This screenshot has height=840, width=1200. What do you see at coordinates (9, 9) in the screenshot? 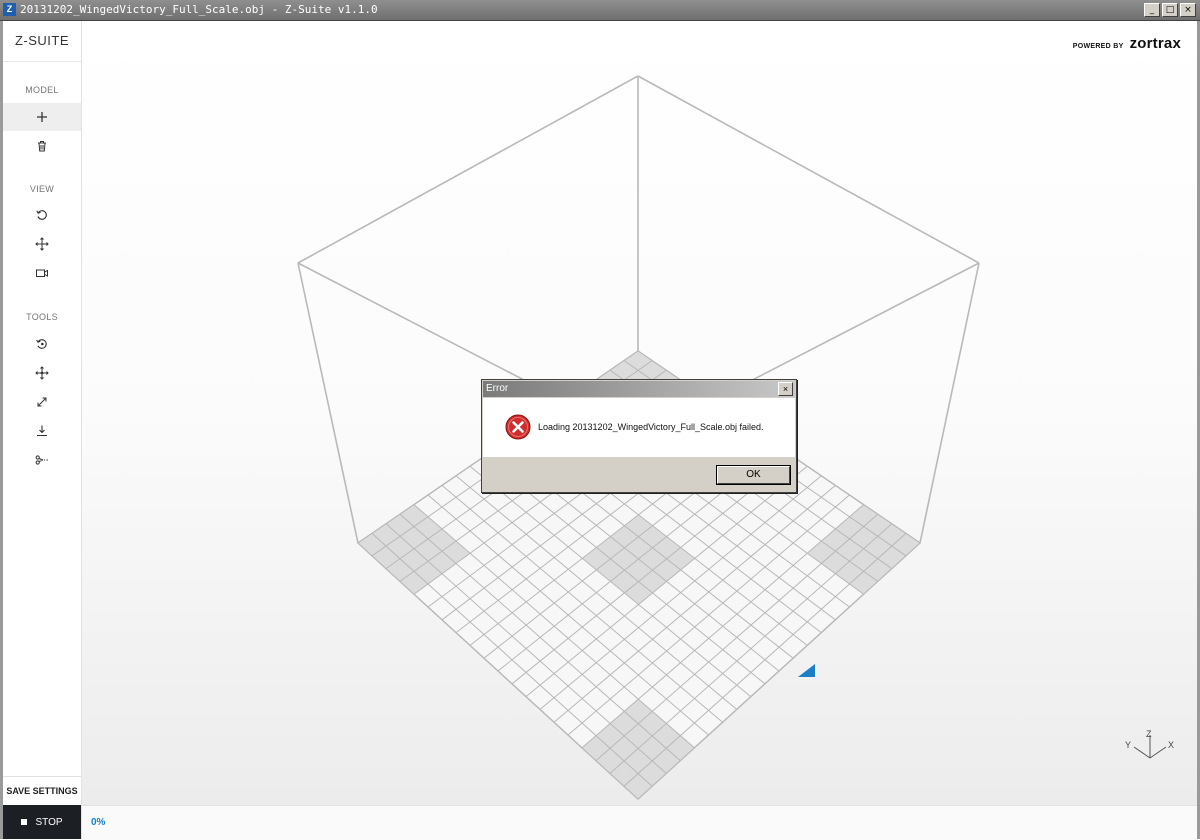
I see `app-icon: Z` at bounding box center [9, 9].